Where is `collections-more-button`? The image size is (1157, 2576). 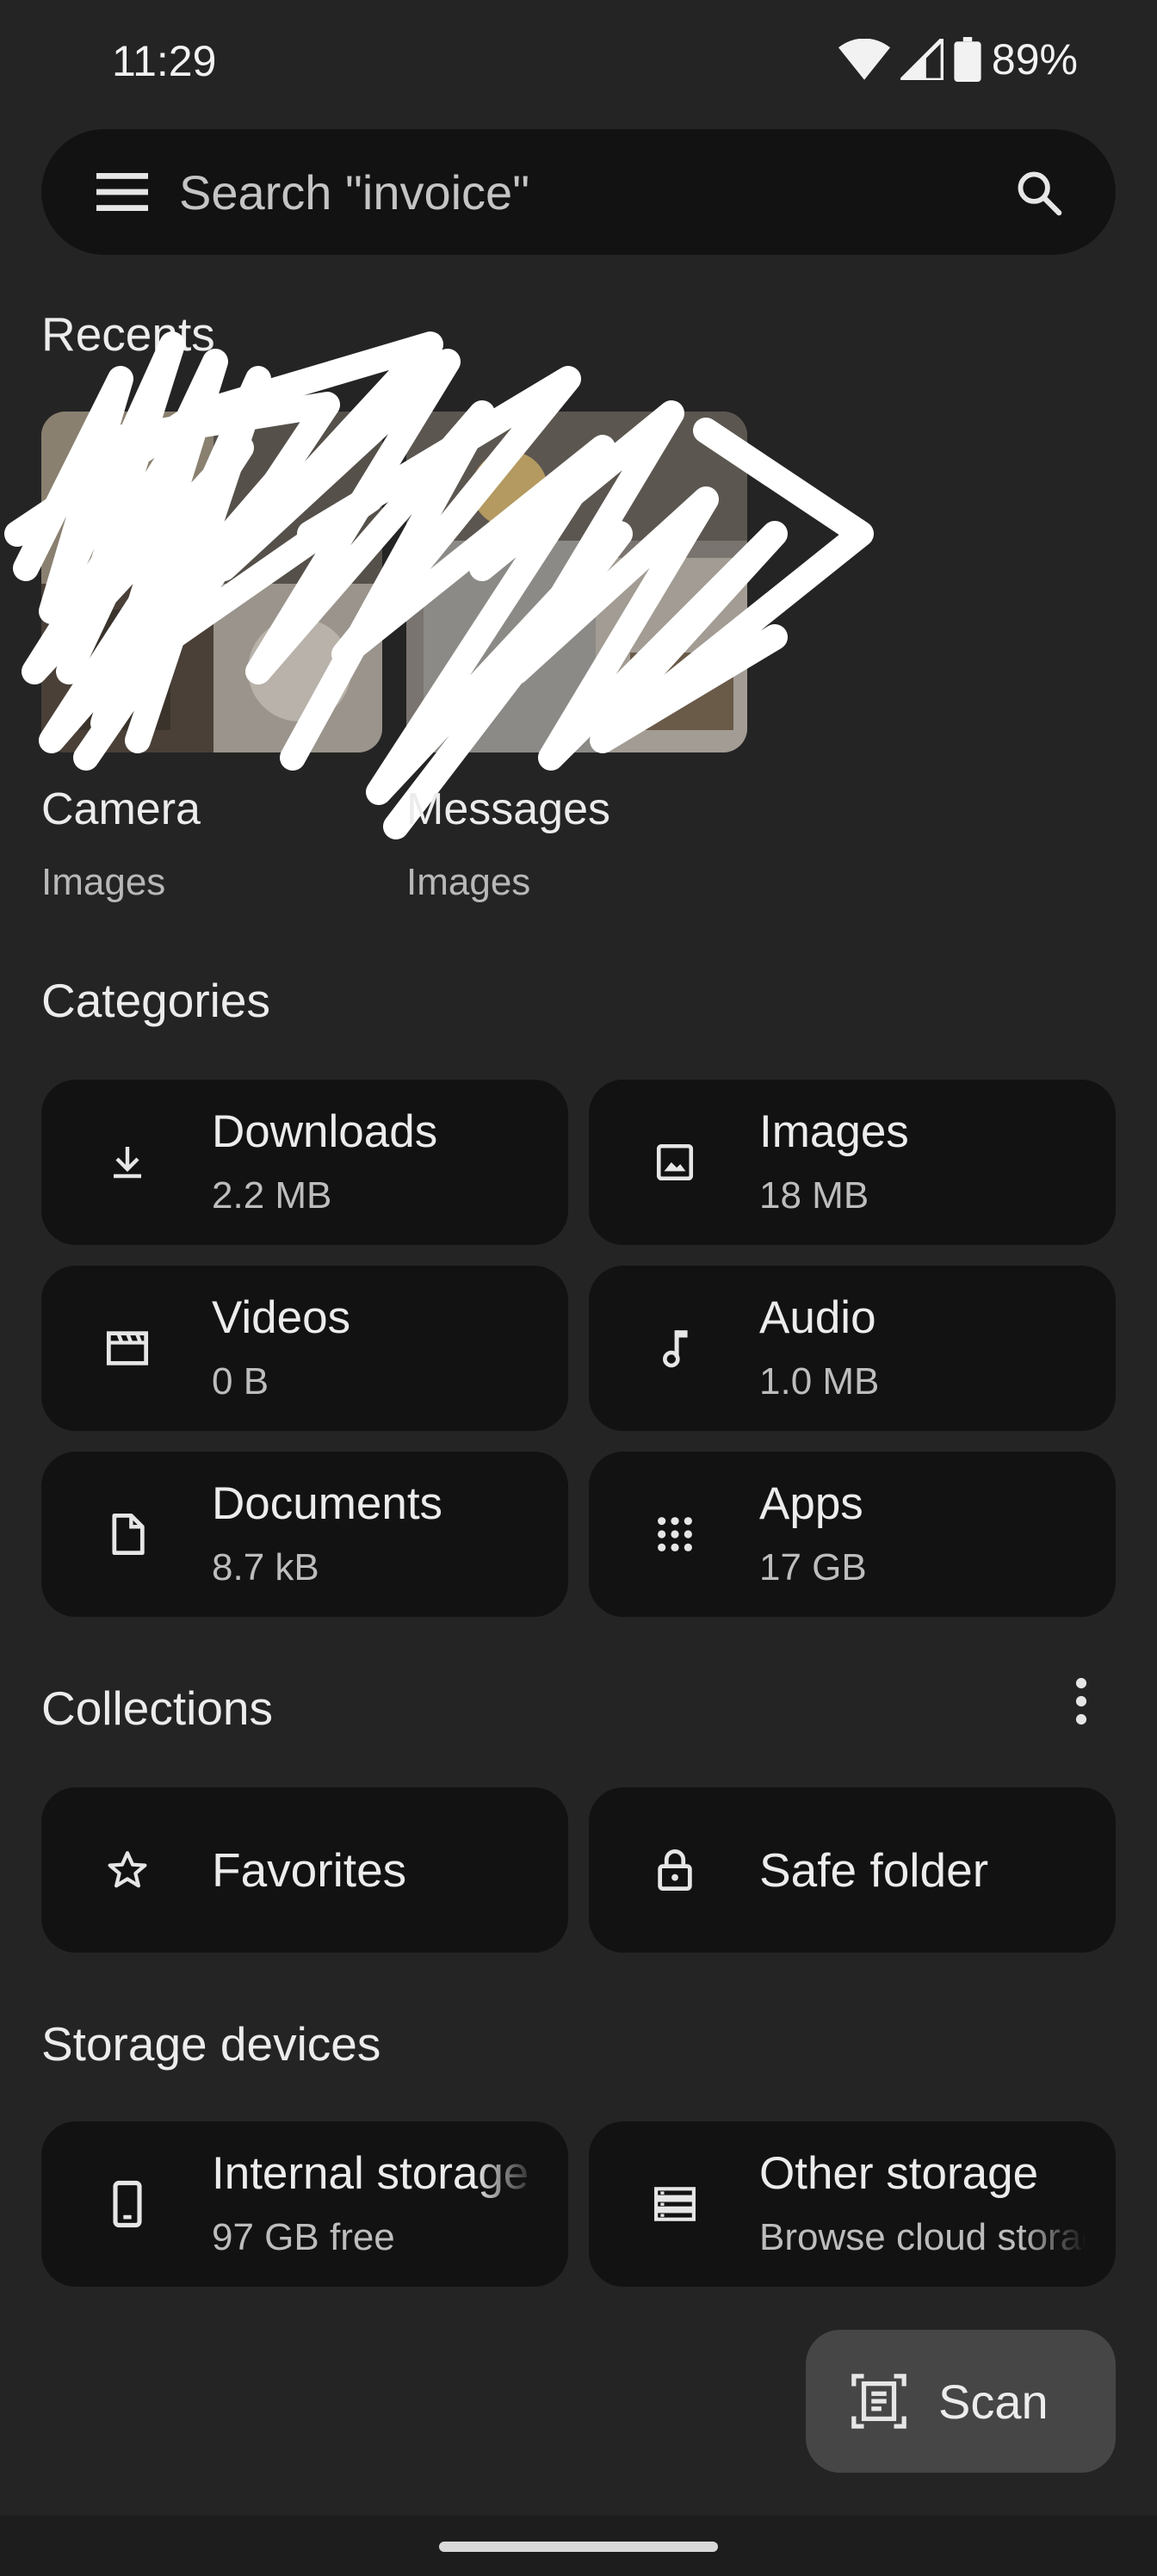
collections-more-button is located at coordinates (1081, 1701).